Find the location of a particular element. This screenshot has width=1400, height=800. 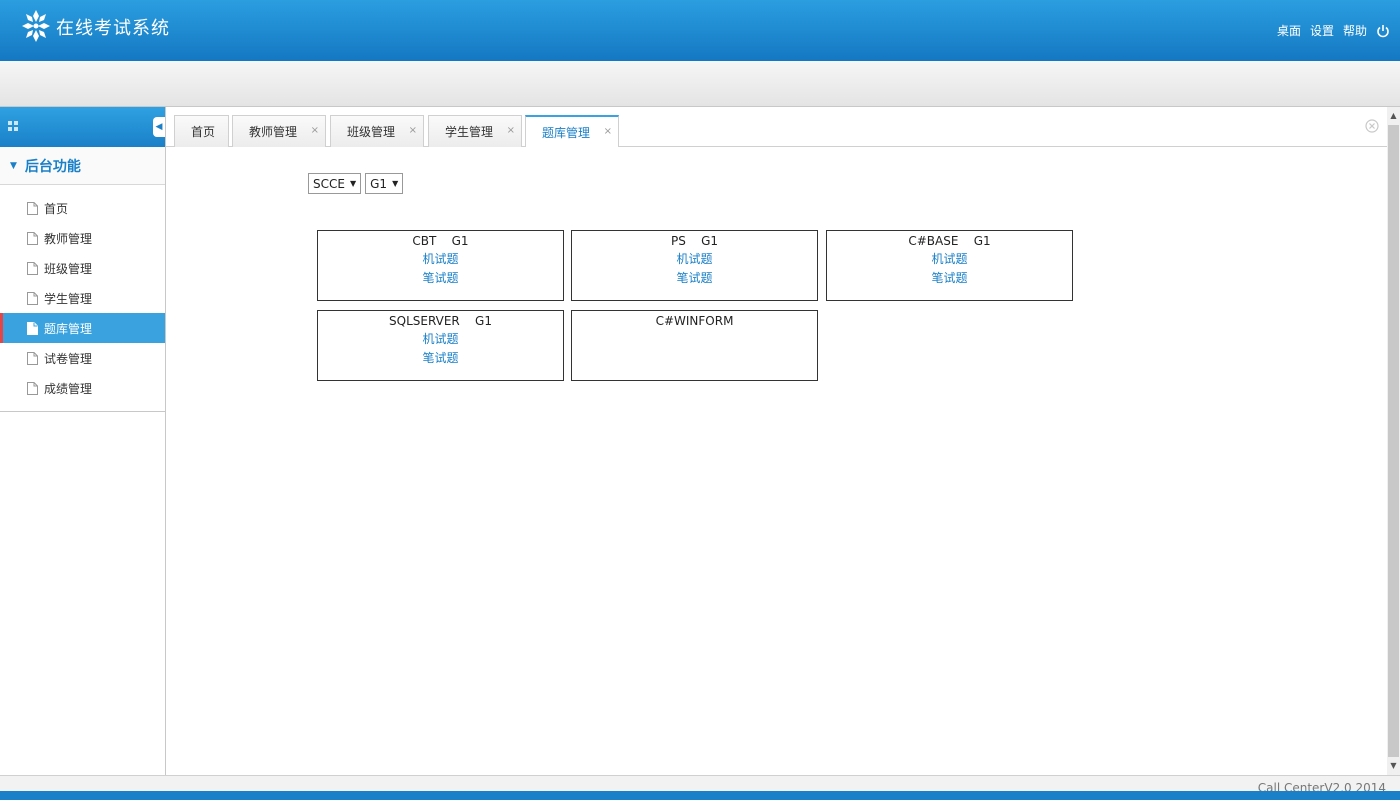

app-title: 在线考试系统 is located at coordinates (113, 28).